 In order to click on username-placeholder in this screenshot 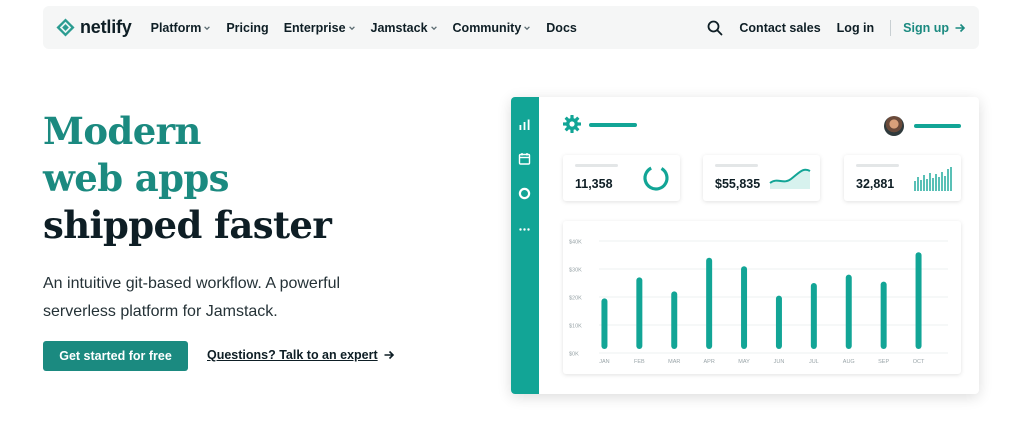, I will do `click(937, 126)`.